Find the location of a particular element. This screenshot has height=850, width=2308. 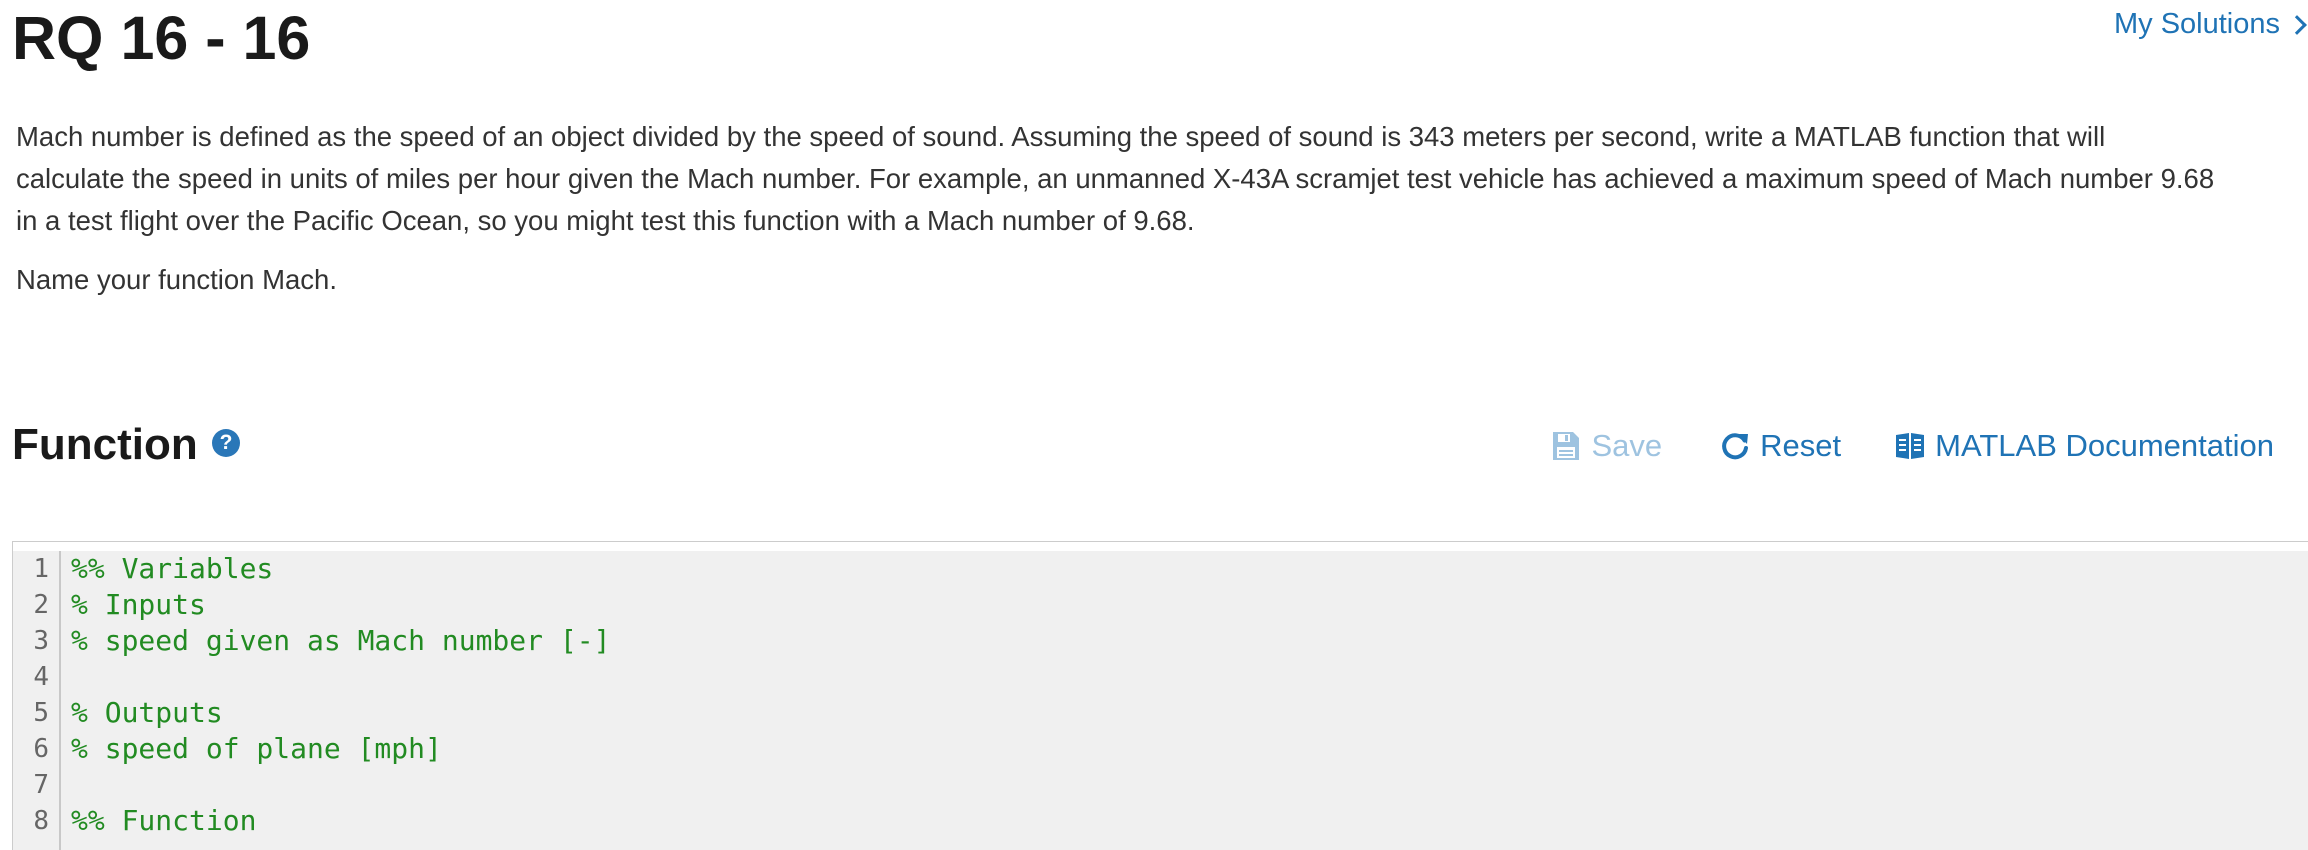

question-circle-icon: ? is located at coordinates (226, 443).